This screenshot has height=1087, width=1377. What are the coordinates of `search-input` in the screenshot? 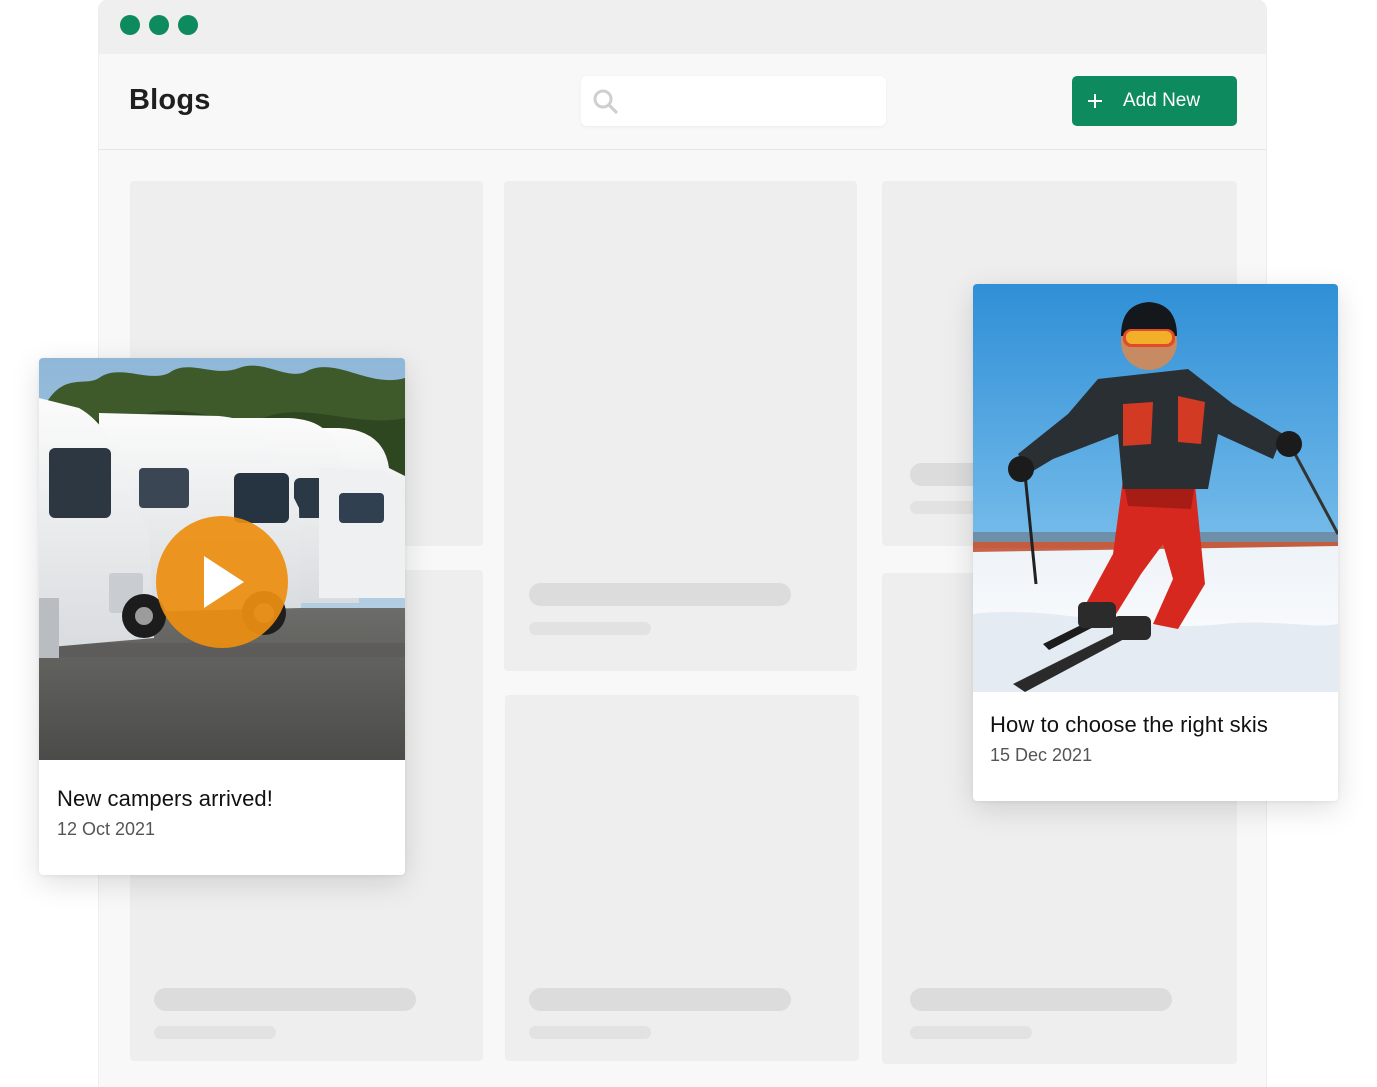 It's located at (749, 101).